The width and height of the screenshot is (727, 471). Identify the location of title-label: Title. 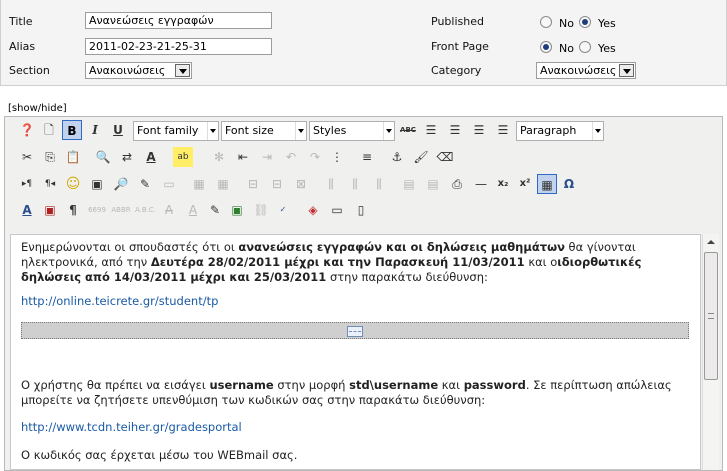
(21, 21).